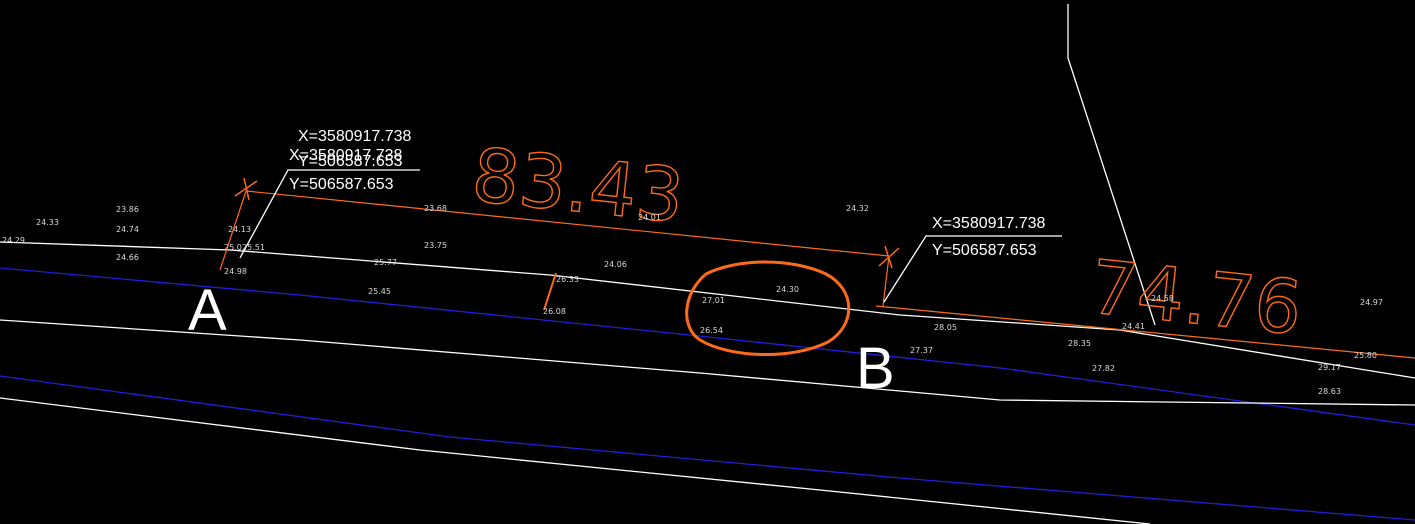 The image size is (1415, 524). What do you see at coordinates (1365, 355) in the screenshot?
I see `elevation-label: 25.80` at bounding box center [1365, 355].